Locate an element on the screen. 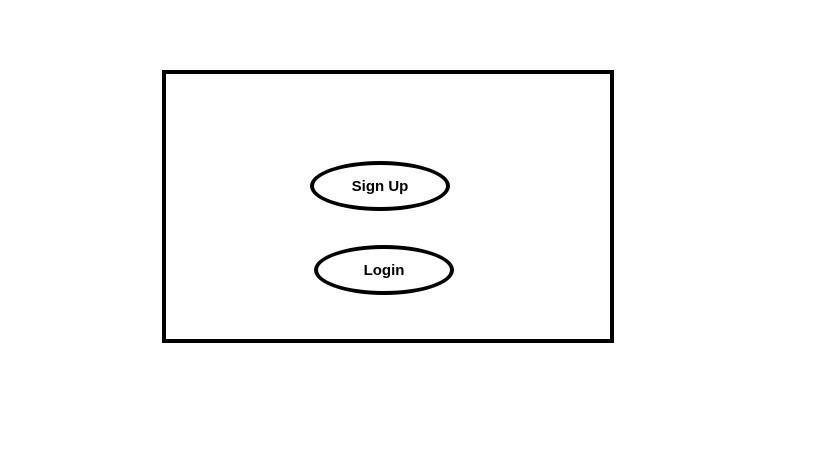  sign-up-button: Sign Up is located at coordinates (380, 186).